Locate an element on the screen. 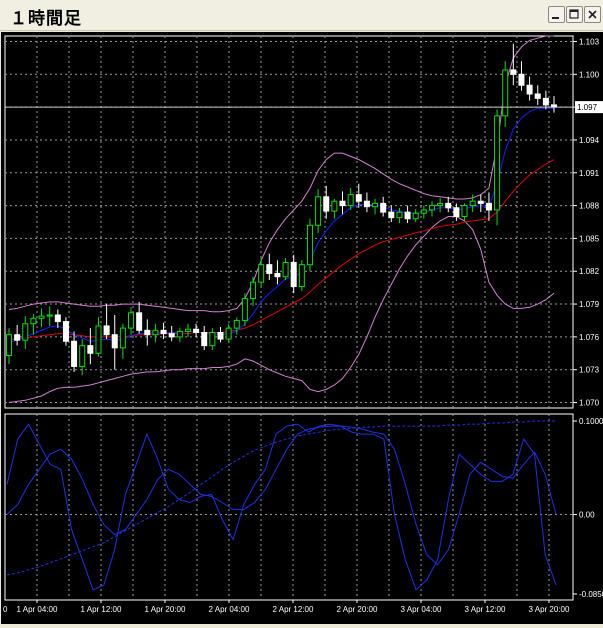  minimize-icon is located at coordinates (555, 18).